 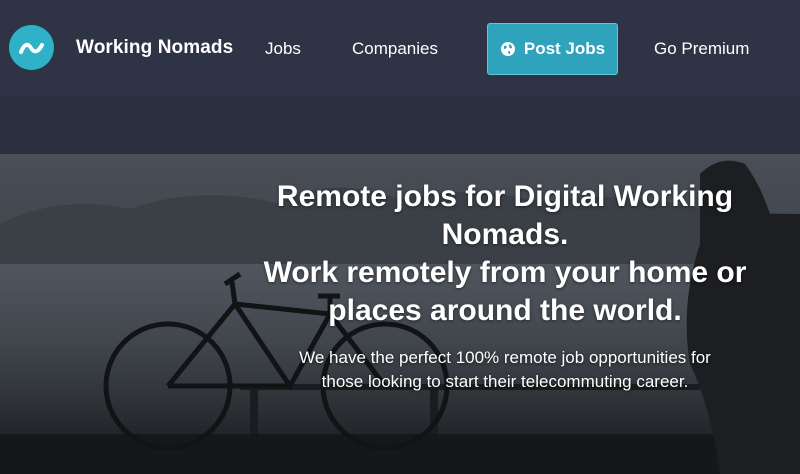 I want to click on headline-line: Nomads., so click(x=505, y=234).